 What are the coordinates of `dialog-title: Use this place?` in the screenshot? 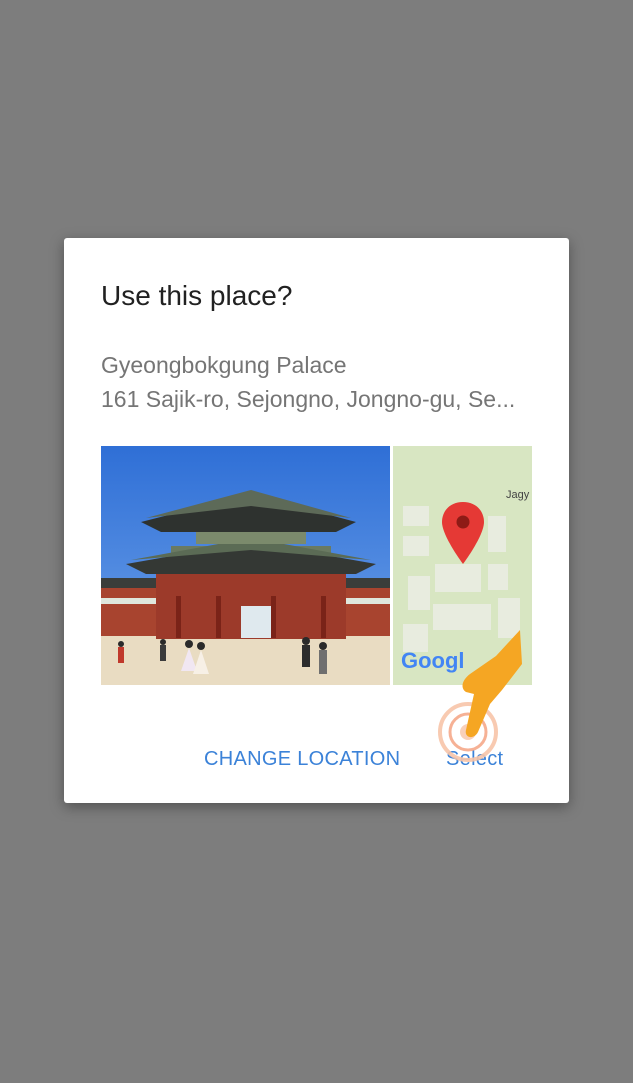 It's located at (197, 295).